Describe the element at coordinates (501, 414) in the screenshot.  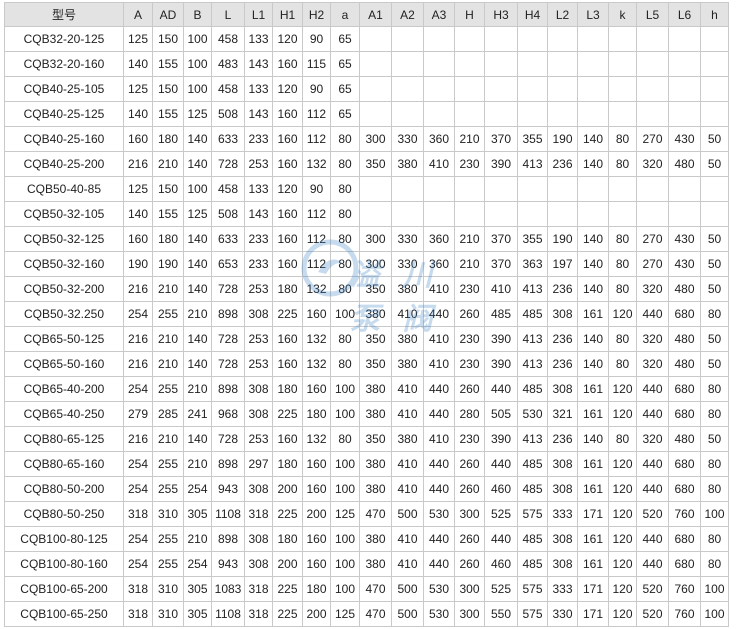
I see `value-cell: 505` at that location.